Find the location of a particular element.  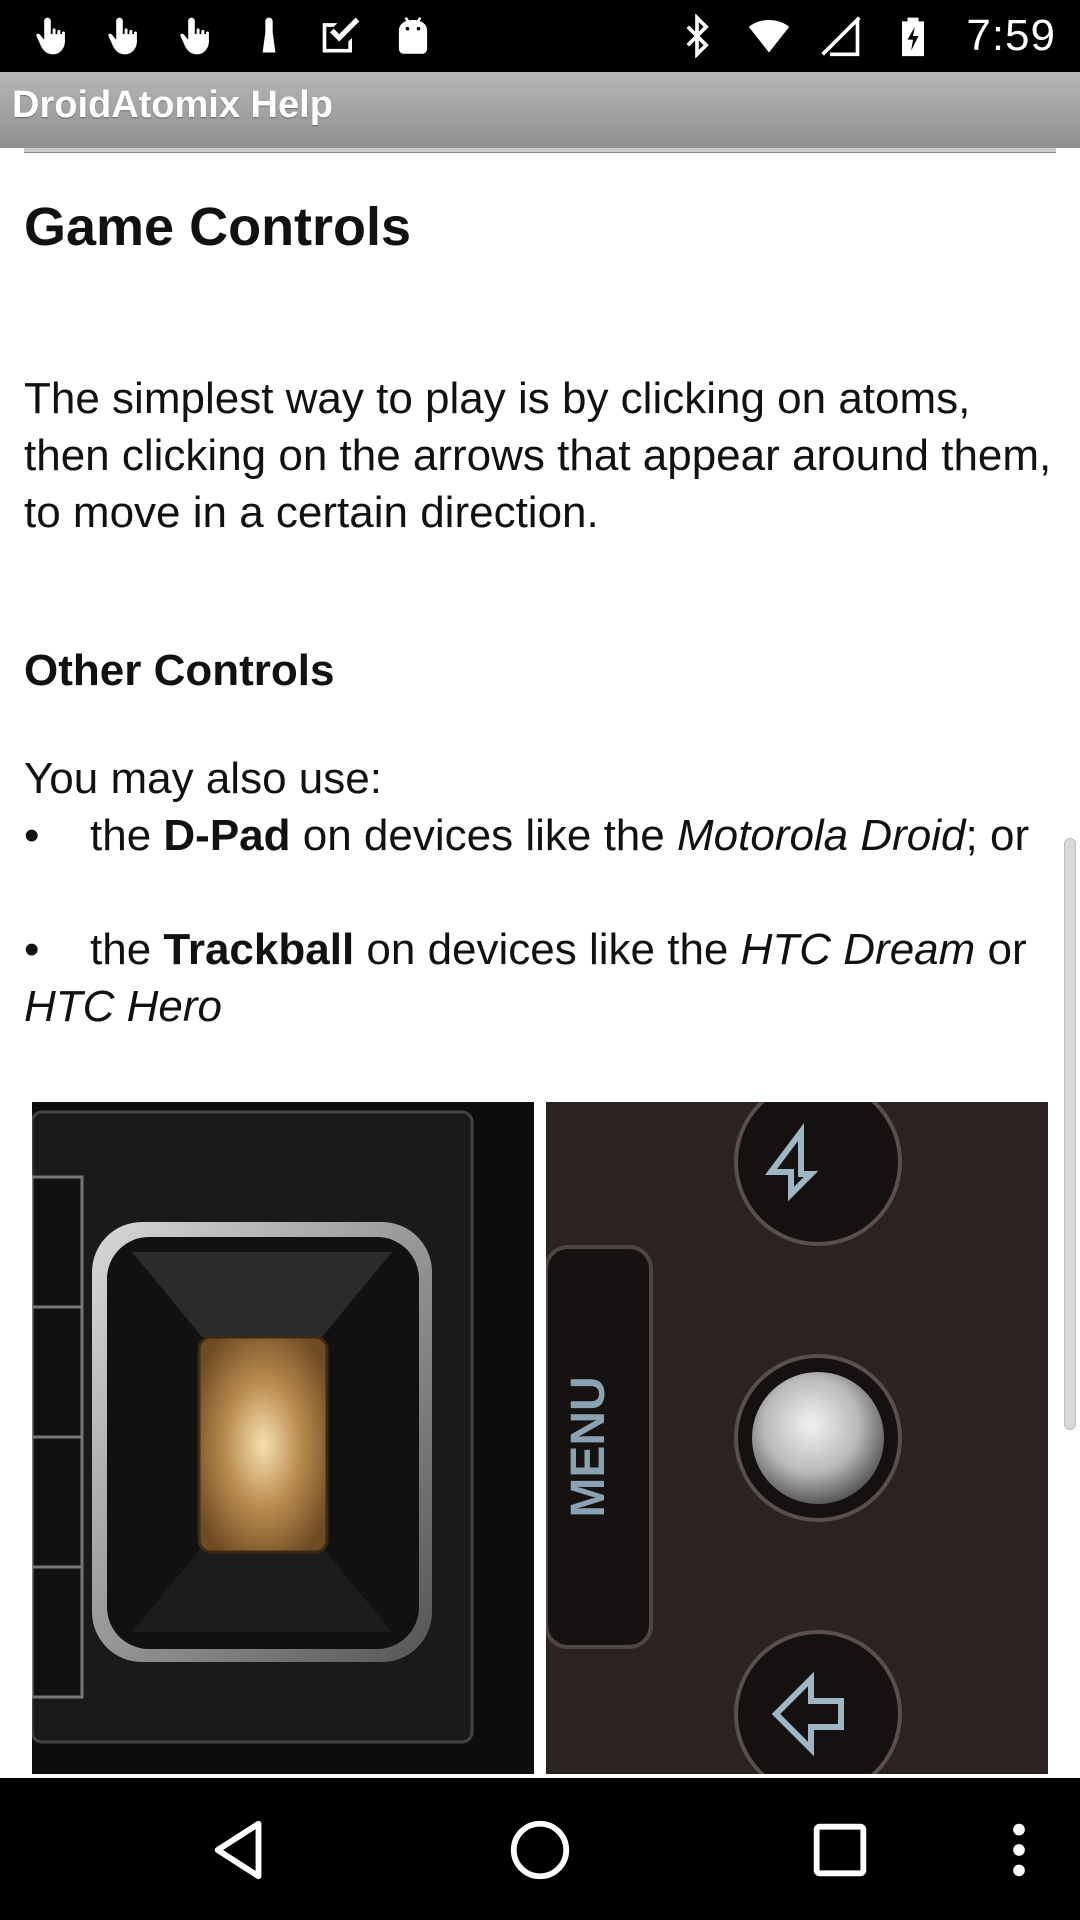

back-icon is located at coordinates (241, 1850).